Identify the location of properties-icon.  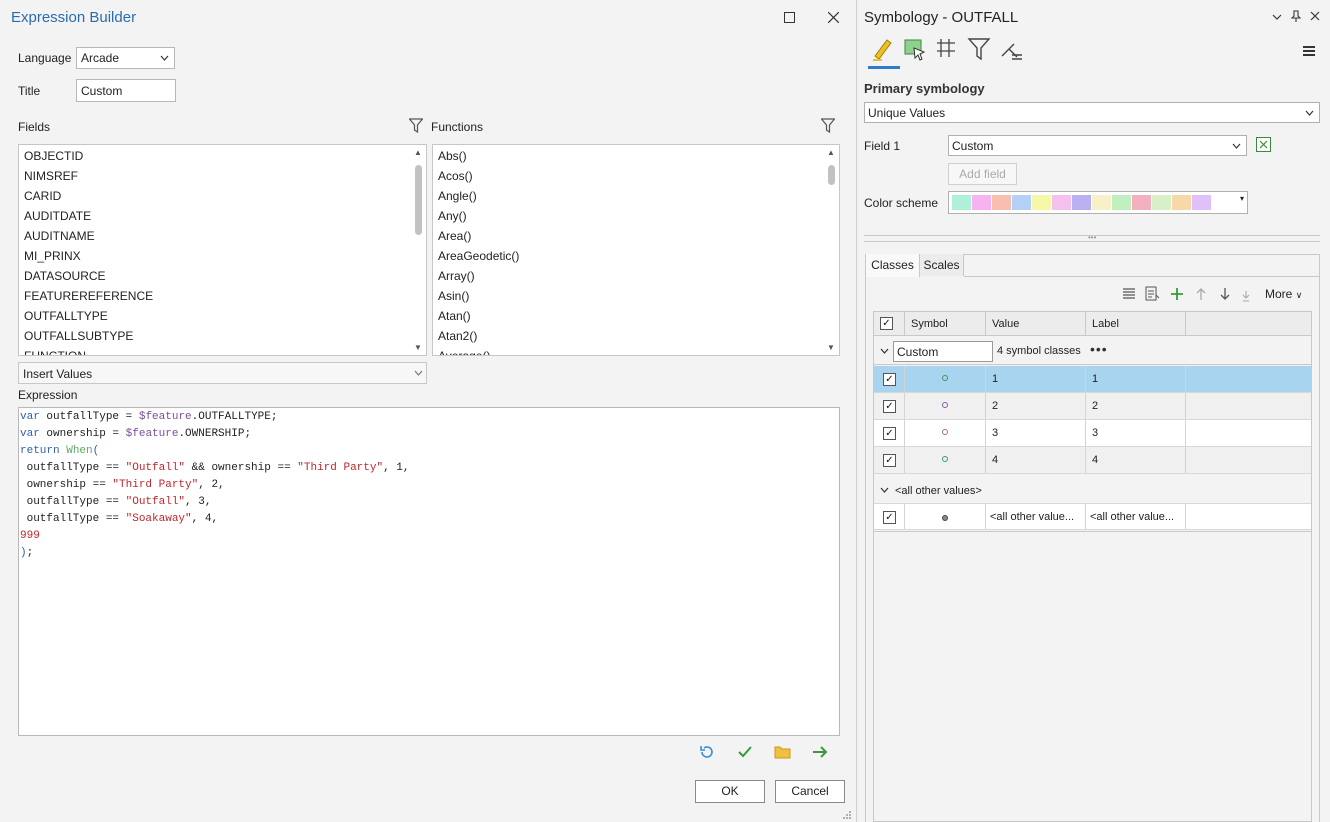
(1152, 294).